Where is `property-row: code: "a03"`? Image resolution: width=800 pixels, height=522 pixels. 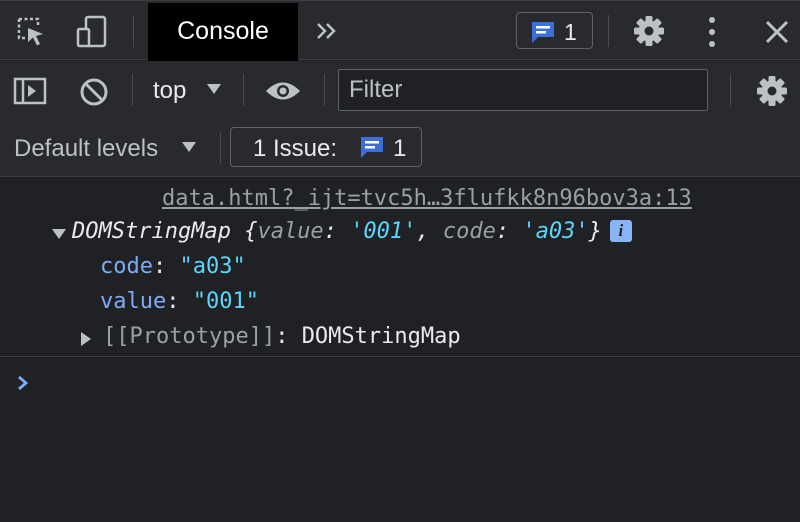 property-row: code: "a03" is located at coordinates (173, 266).